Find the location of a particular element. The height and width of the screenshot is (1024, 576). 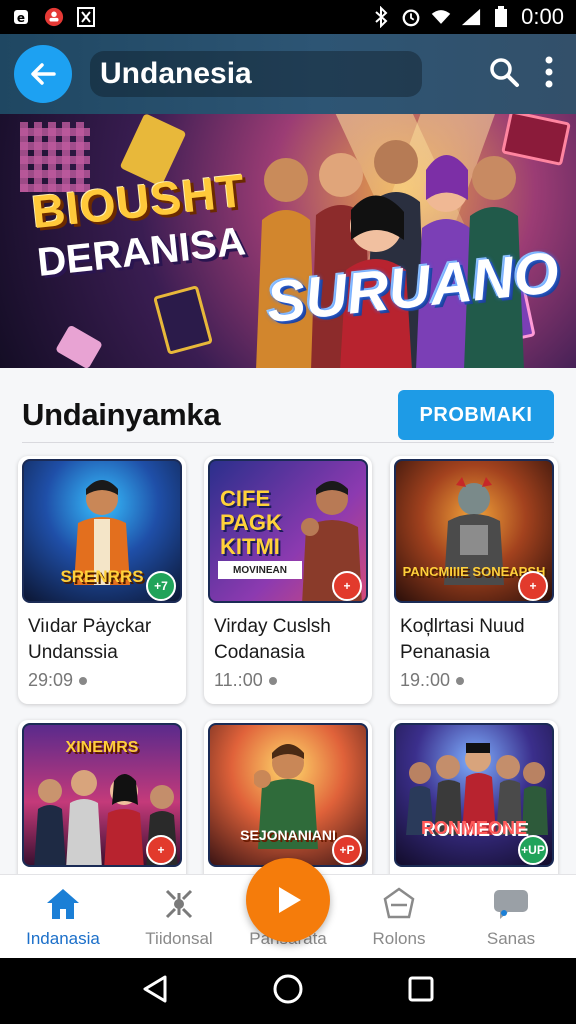

notification-e-icon: e is located at coordinates (22, 17).